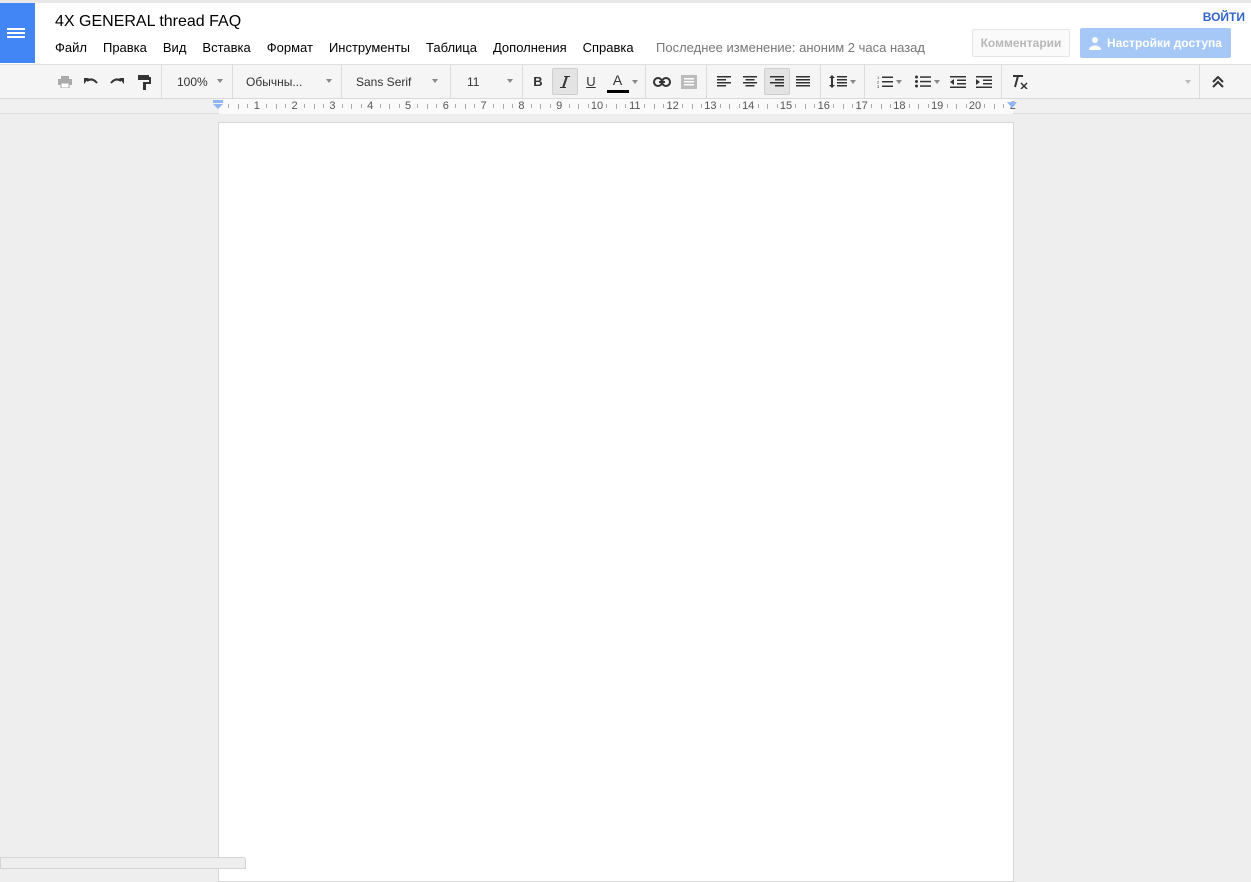 This screenshot has width=1251, height=882. I want to click on menu-tools: Инструменты, so click(369, 48).